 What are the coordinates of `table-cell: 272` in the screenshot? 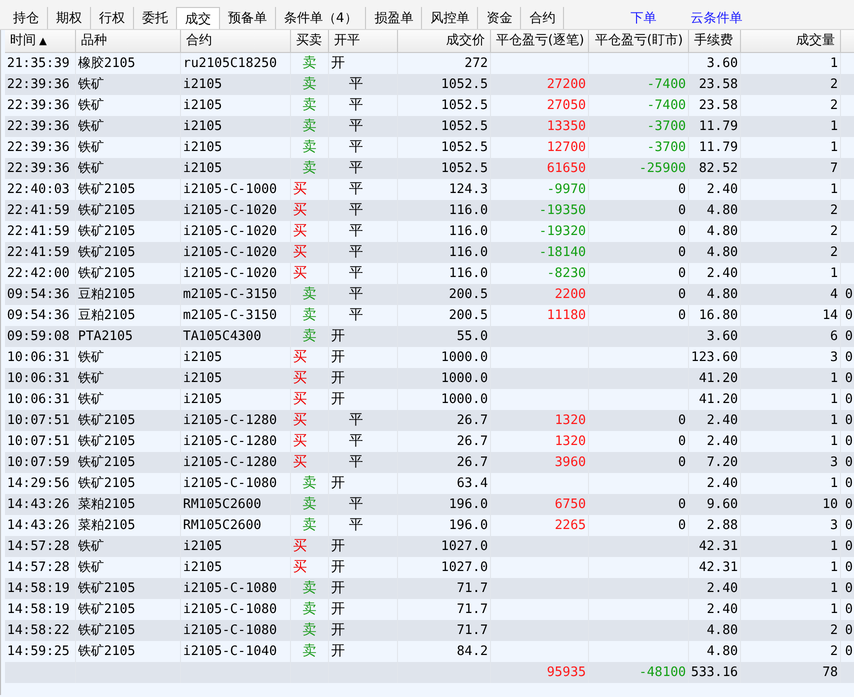 It's located at (476, 63).